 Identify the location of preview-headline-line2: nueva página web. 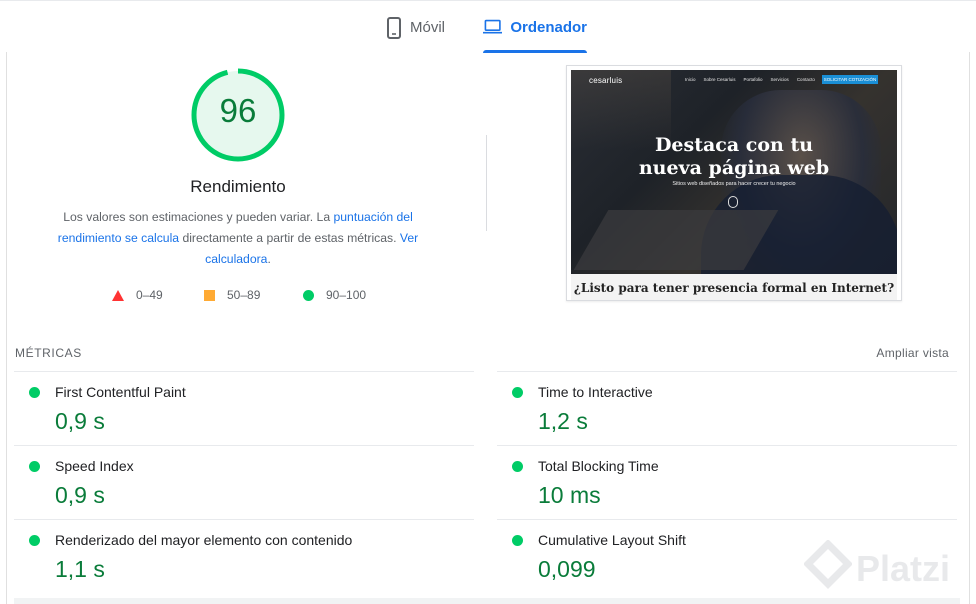
(734, 168).